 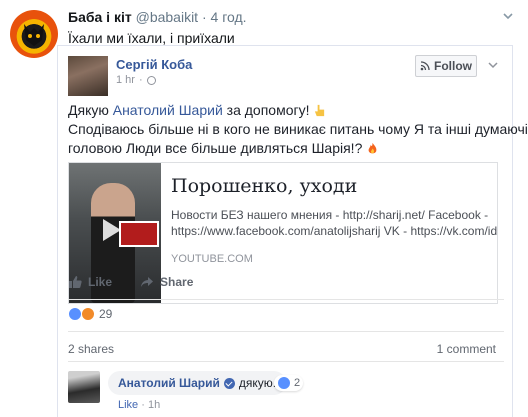 I want to click on link-title: Порошенко, уходи, so click(x=329, y=186).